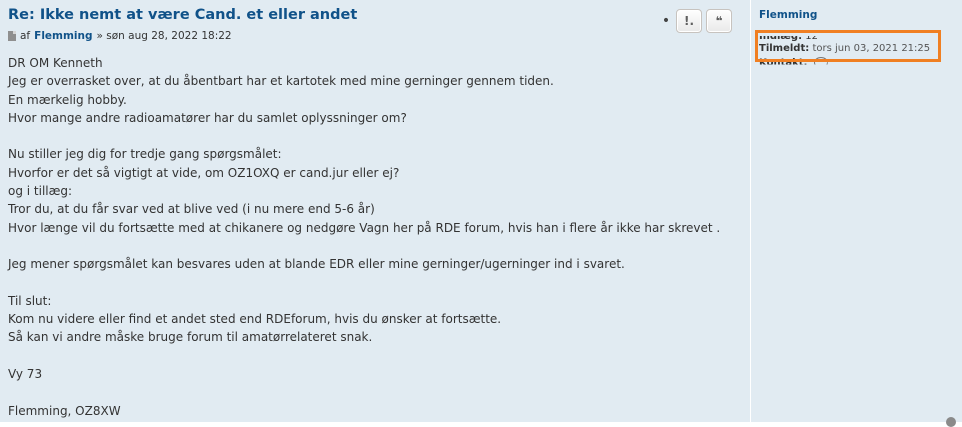 The height and width of the screenshot is (427, 962). Describe the element at coordinates (689, 21) in the screenshot. I see `report-button: !.` at that location.